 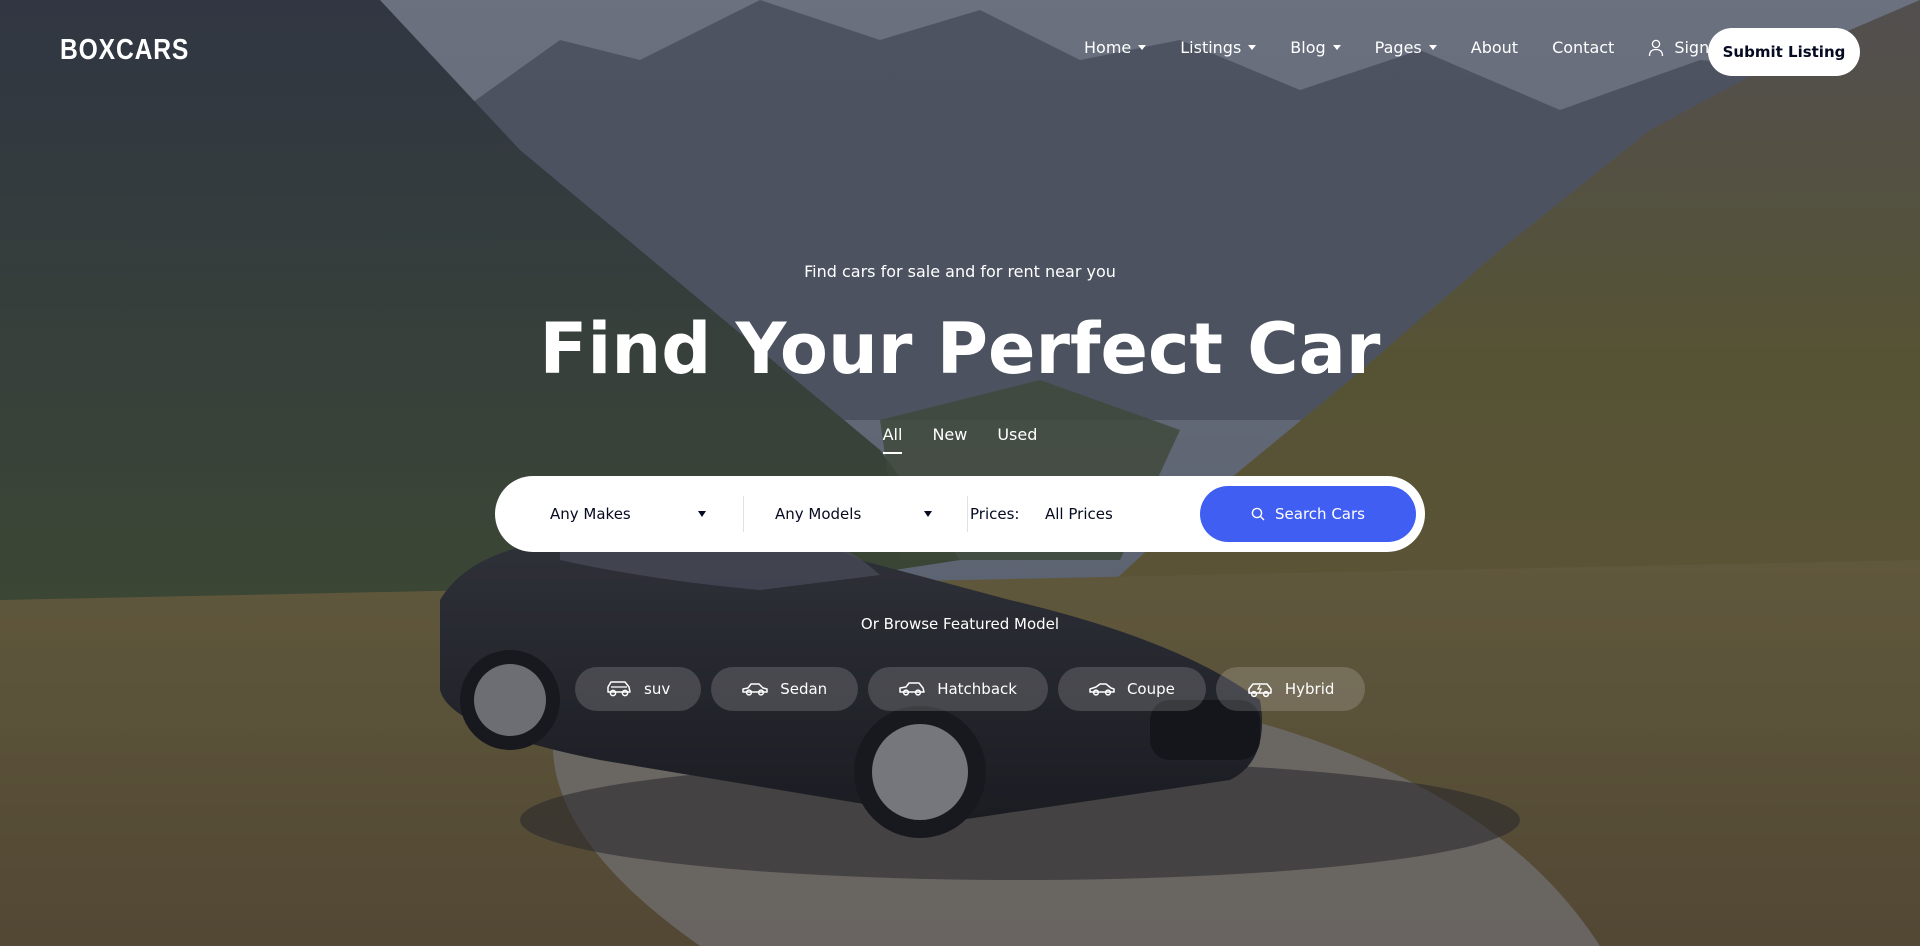 I want to click on nav-item-contact: Contact, so click(x=1583, y=47).